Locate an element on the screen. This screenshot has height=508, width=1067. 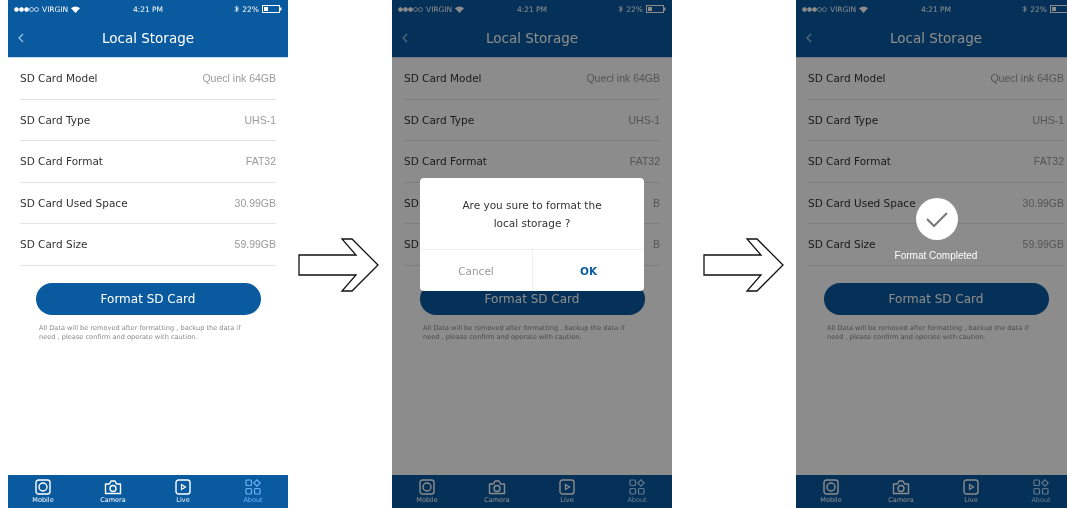
ok-button: OK is located at coordinates (588, 270).